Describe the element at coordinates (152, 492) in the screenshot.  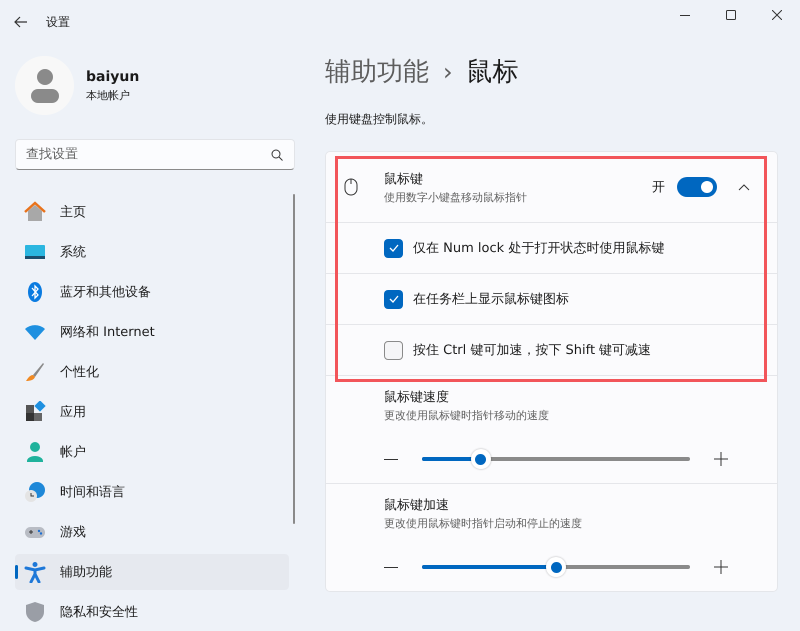
I see `nav-item: 时间和语言` at that location.